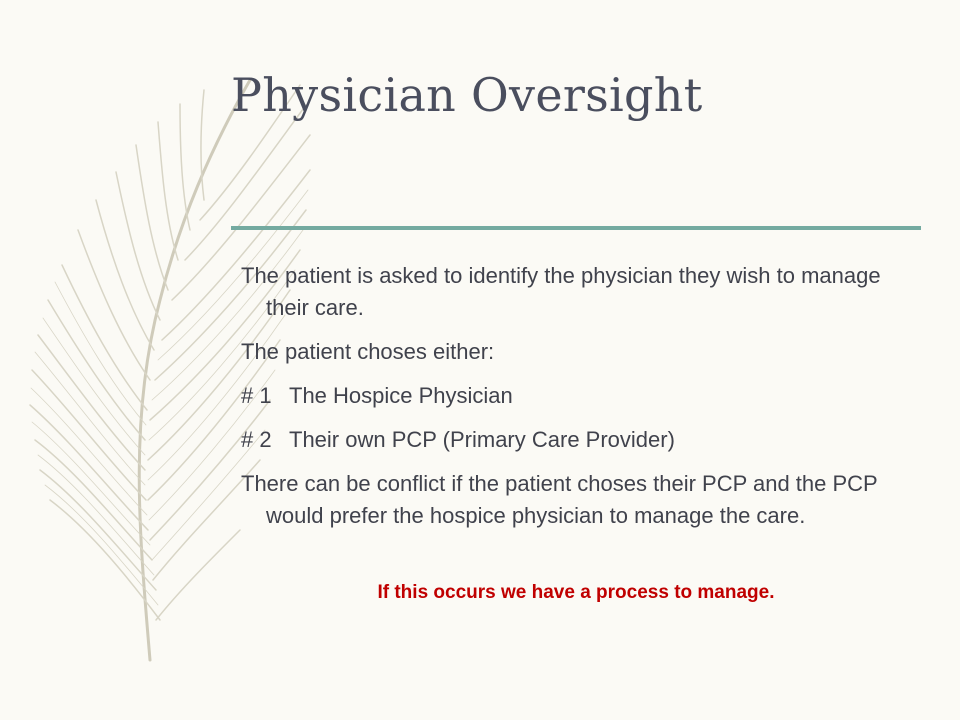 The width and height of the screenshot is (960, 720). I want to click on title-divider, so click(576, 228).